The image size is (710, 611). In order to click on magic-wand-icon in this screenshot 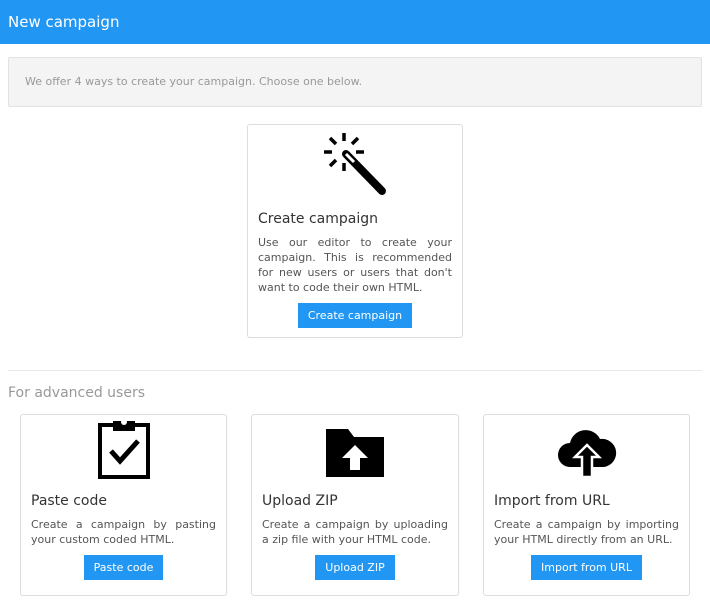, I will do `click(355, 161)`.